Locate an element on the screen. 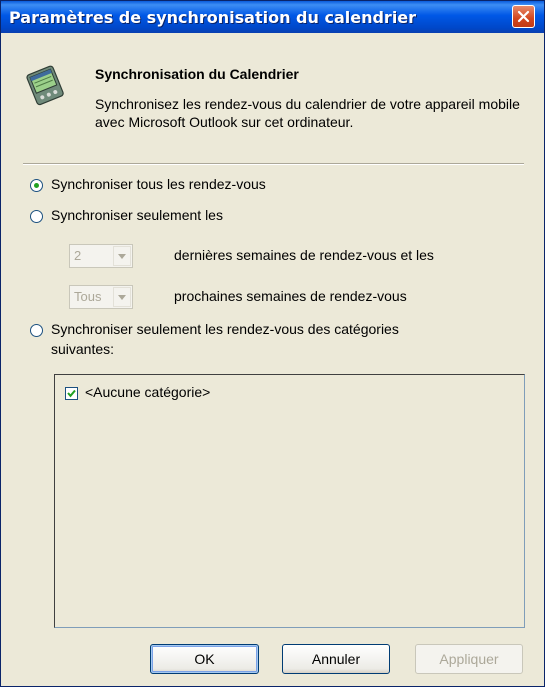 The image size is (545, 687). category-label: <Aucune catégorie> is located at coordinates (147, 392).